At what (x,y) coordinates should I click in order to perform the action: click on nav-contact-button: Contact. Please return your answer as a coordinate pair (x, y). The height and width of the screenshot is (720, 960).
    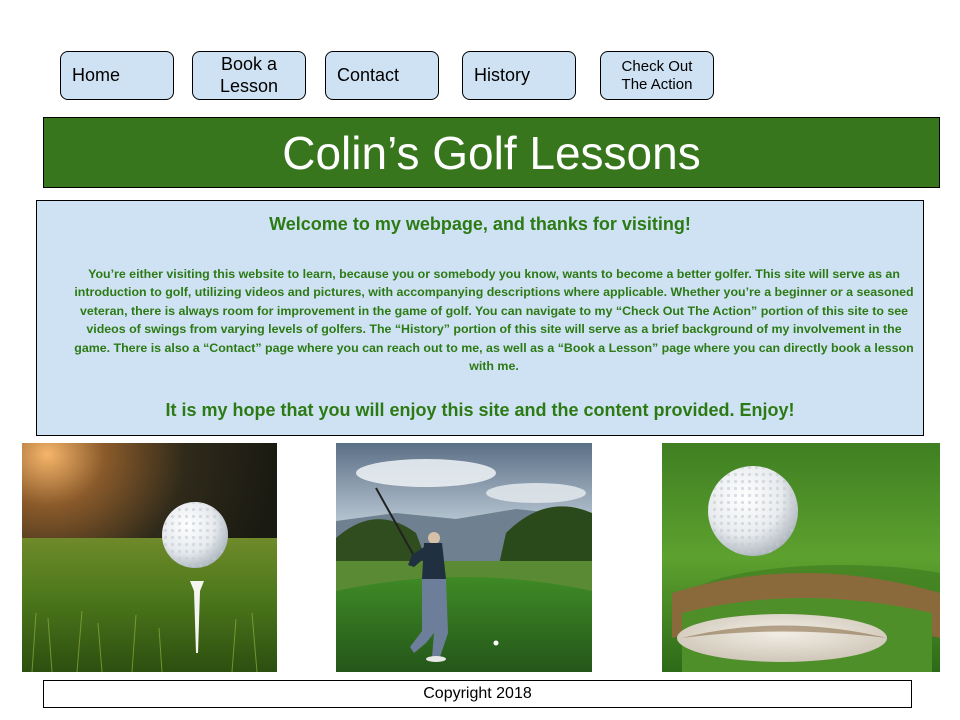
    Looking at the image, I should click on (382, 75).